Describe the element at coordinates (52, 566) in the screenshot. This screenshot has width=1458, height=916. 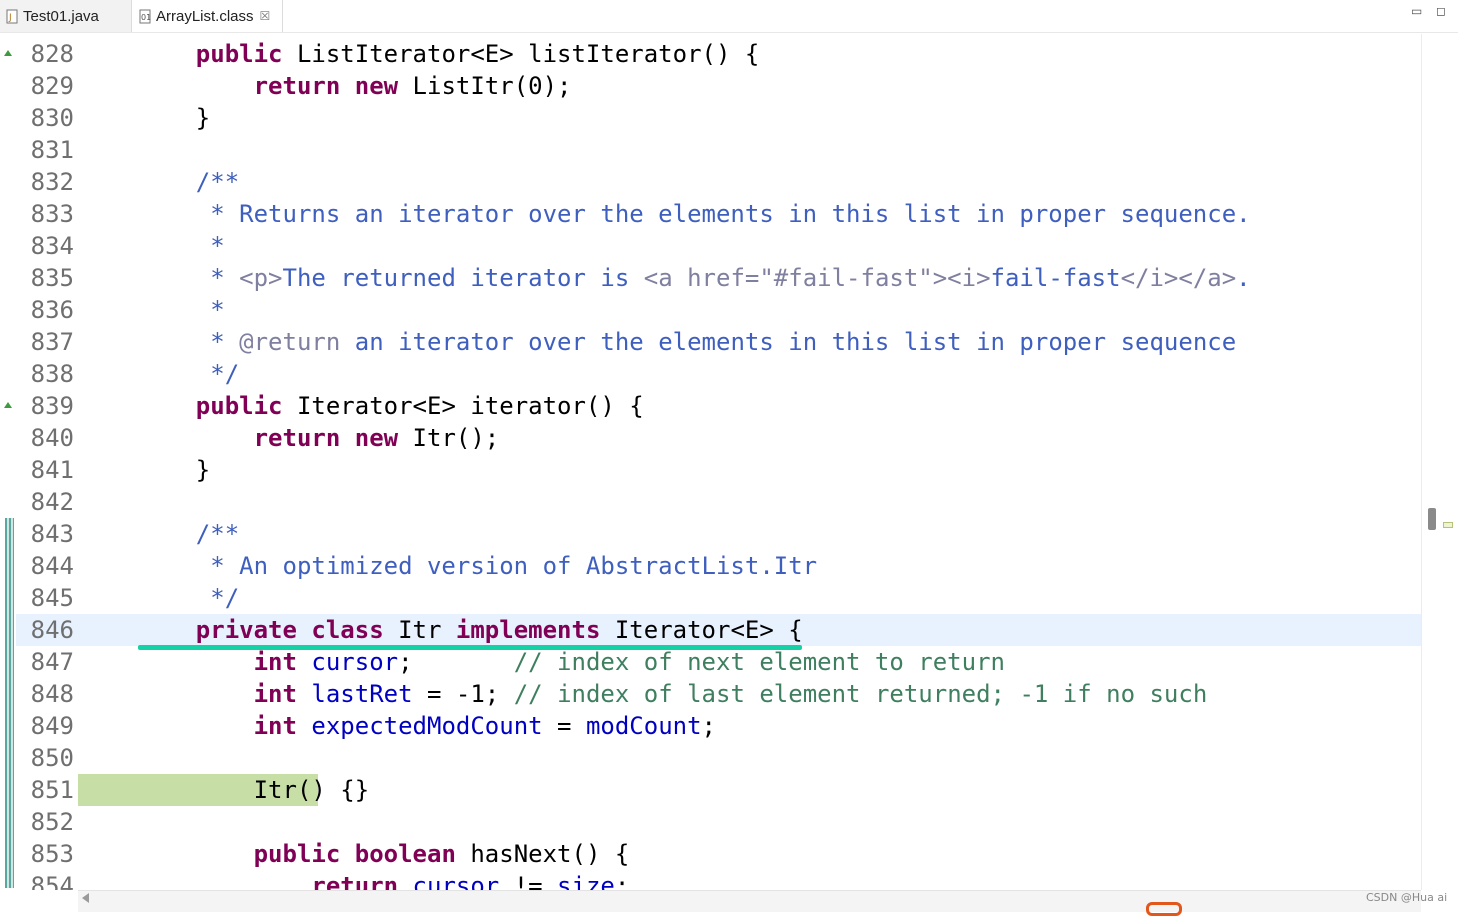
I see `line-number: 844` at that location.